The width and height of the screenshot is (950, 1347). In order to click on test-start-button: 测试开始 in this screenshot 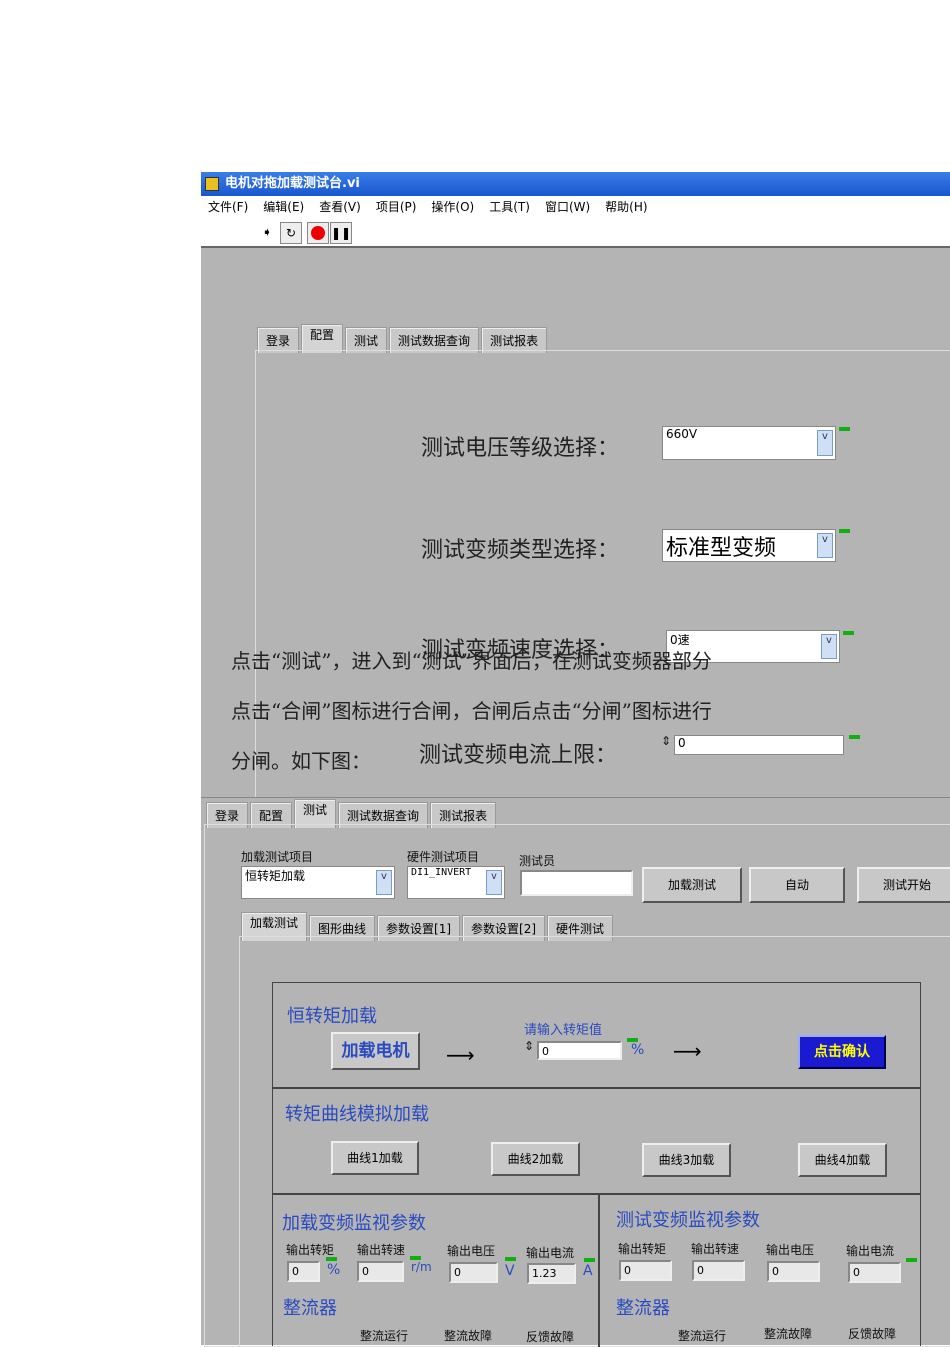, I will do `click(903, 885)`.